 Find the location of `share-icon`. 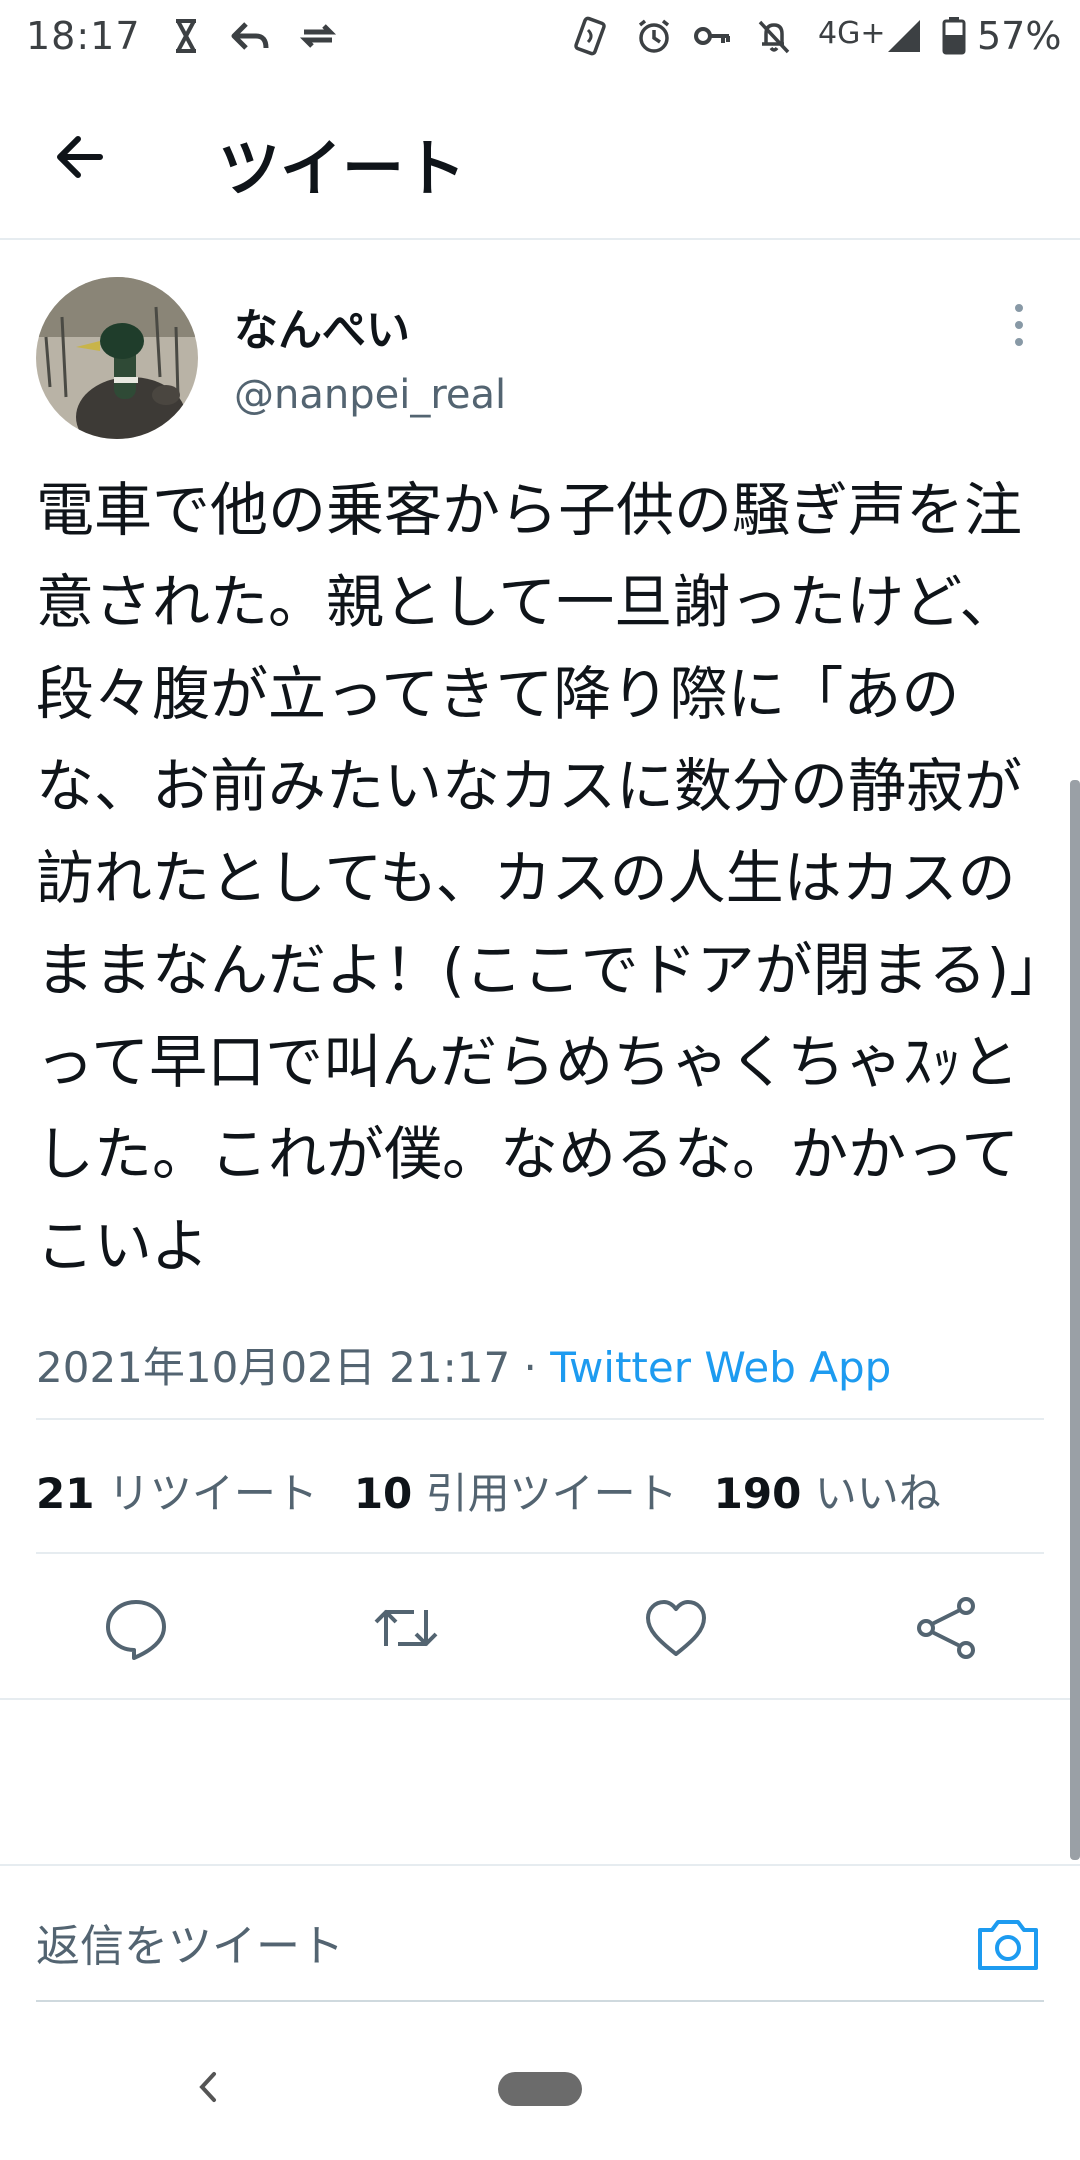

share-icon is located at coordinates (946, 1628).